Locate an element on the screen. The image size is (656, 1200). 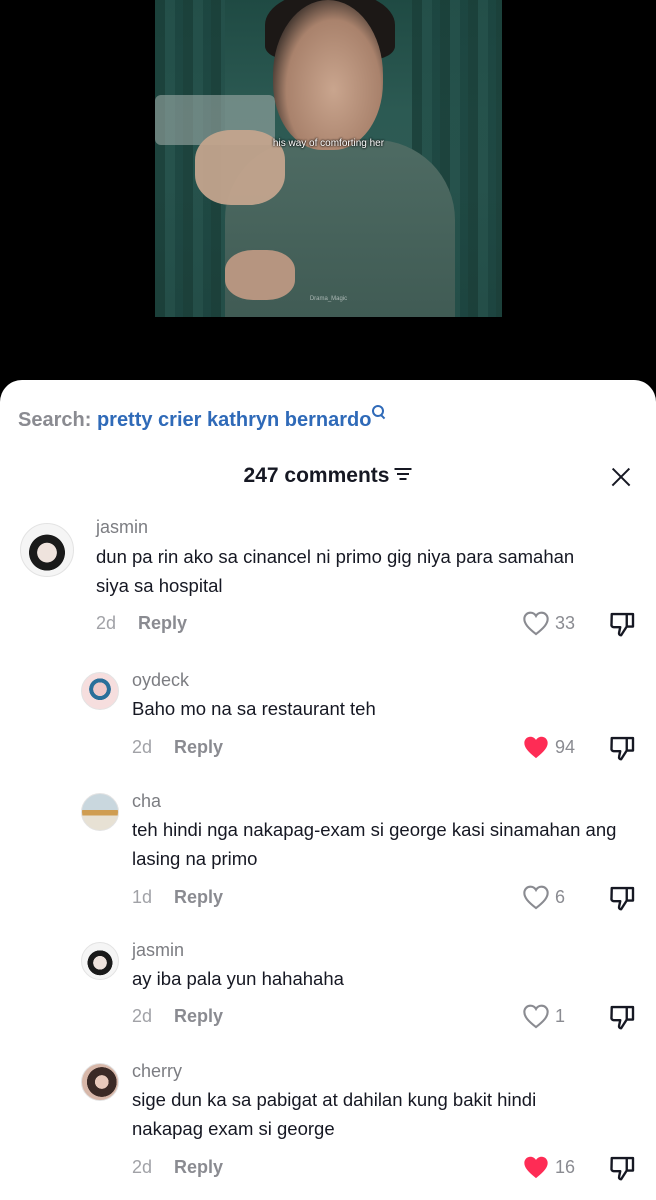
like-count: 33 is located at coordinates (565, 622).